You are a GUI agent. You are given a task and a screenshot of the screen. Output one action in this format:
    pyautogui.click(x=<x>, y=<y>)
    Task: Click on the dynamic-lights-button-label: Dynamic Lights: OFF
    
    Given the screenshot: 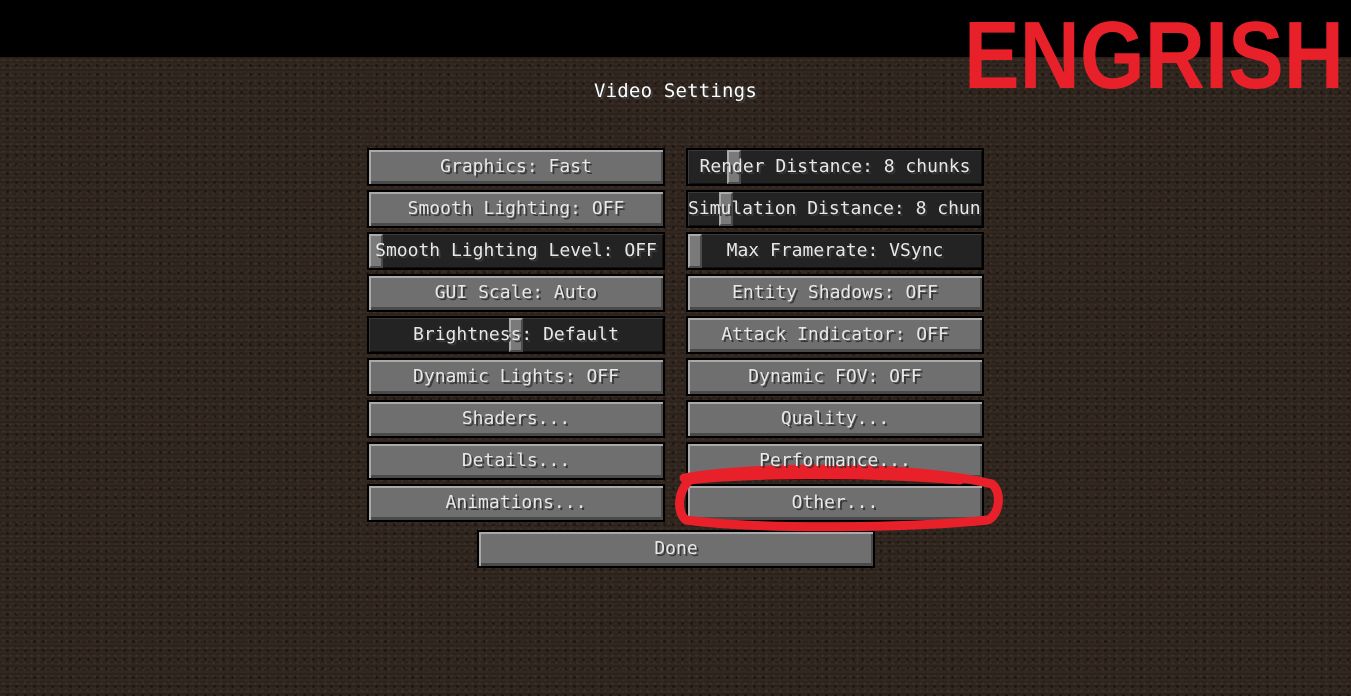 What is the action you would take?
    pyautogui.click(x=516, y=376)
    